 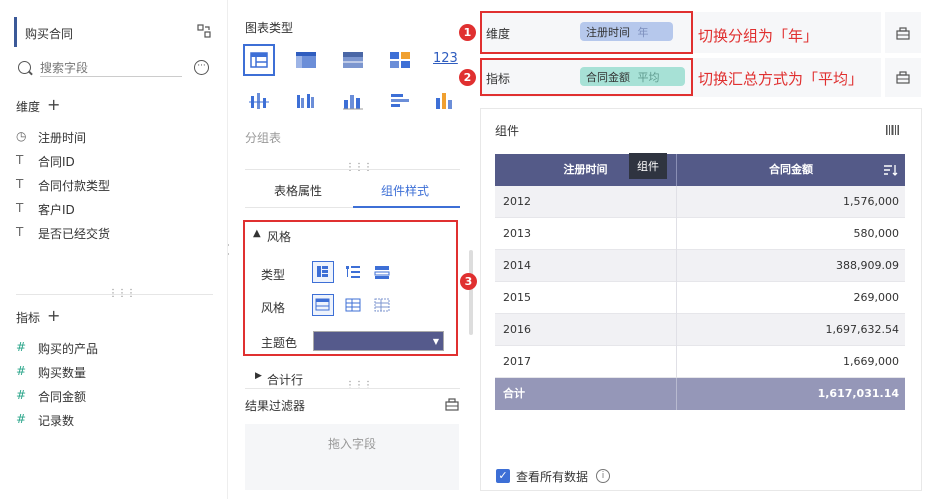 What do you see at coordinates (517, 297) in the screenshot?
I see `cell-date: 2015` at bounding box center [517, 297].